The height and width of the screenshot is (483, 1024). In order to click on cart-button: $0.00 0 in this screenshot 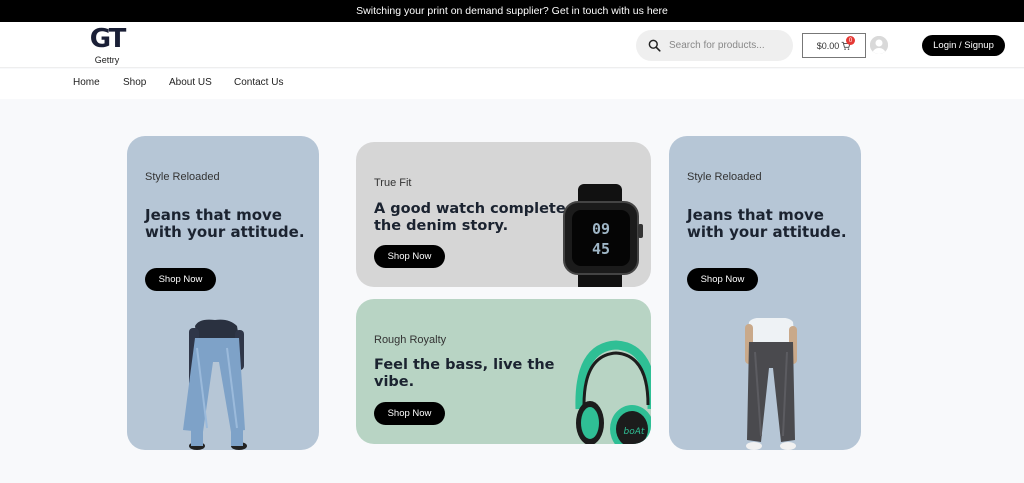, I will do `click(834, 45)`.